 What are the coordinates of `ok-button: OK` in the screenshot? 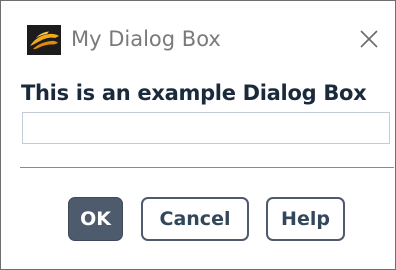 It's located at (95, 219).